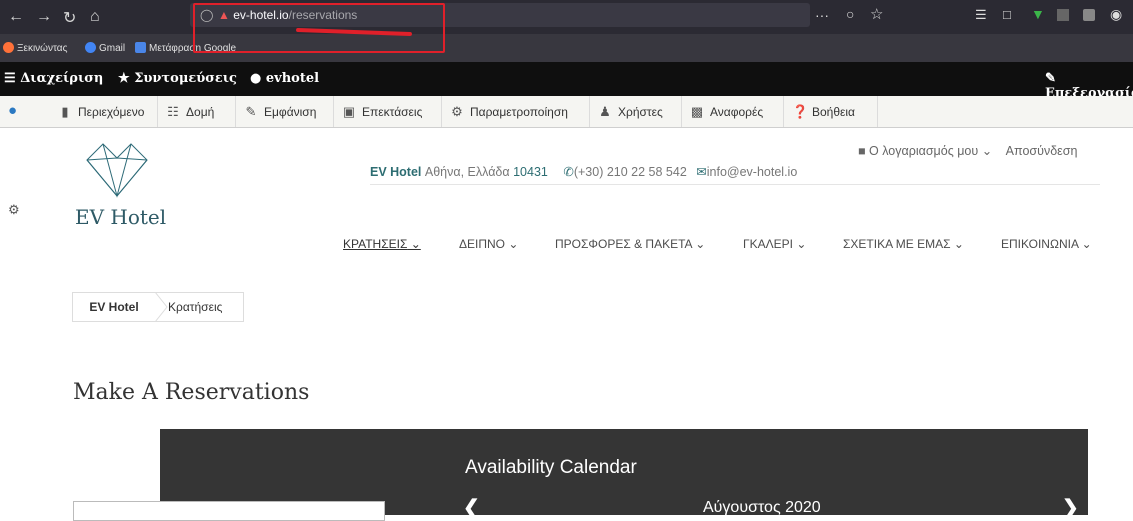 This screenshot has height=521, width=1133. Describe the element at coordinates (735, 184) in the screenshot. I see `header-divider` at that location.